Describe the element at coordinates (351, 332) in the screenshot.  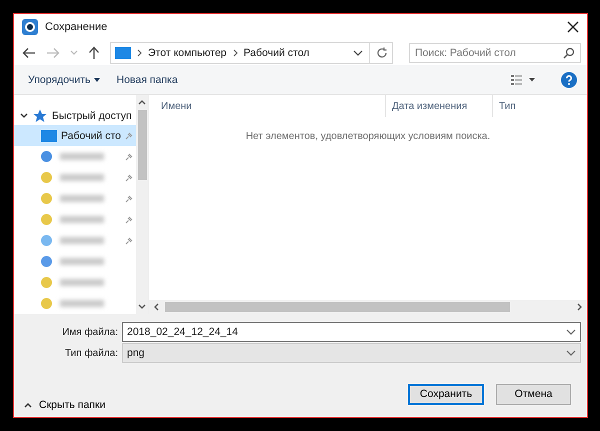
I see `file-name-field: 2018_02_24_12_24_14` at that location.